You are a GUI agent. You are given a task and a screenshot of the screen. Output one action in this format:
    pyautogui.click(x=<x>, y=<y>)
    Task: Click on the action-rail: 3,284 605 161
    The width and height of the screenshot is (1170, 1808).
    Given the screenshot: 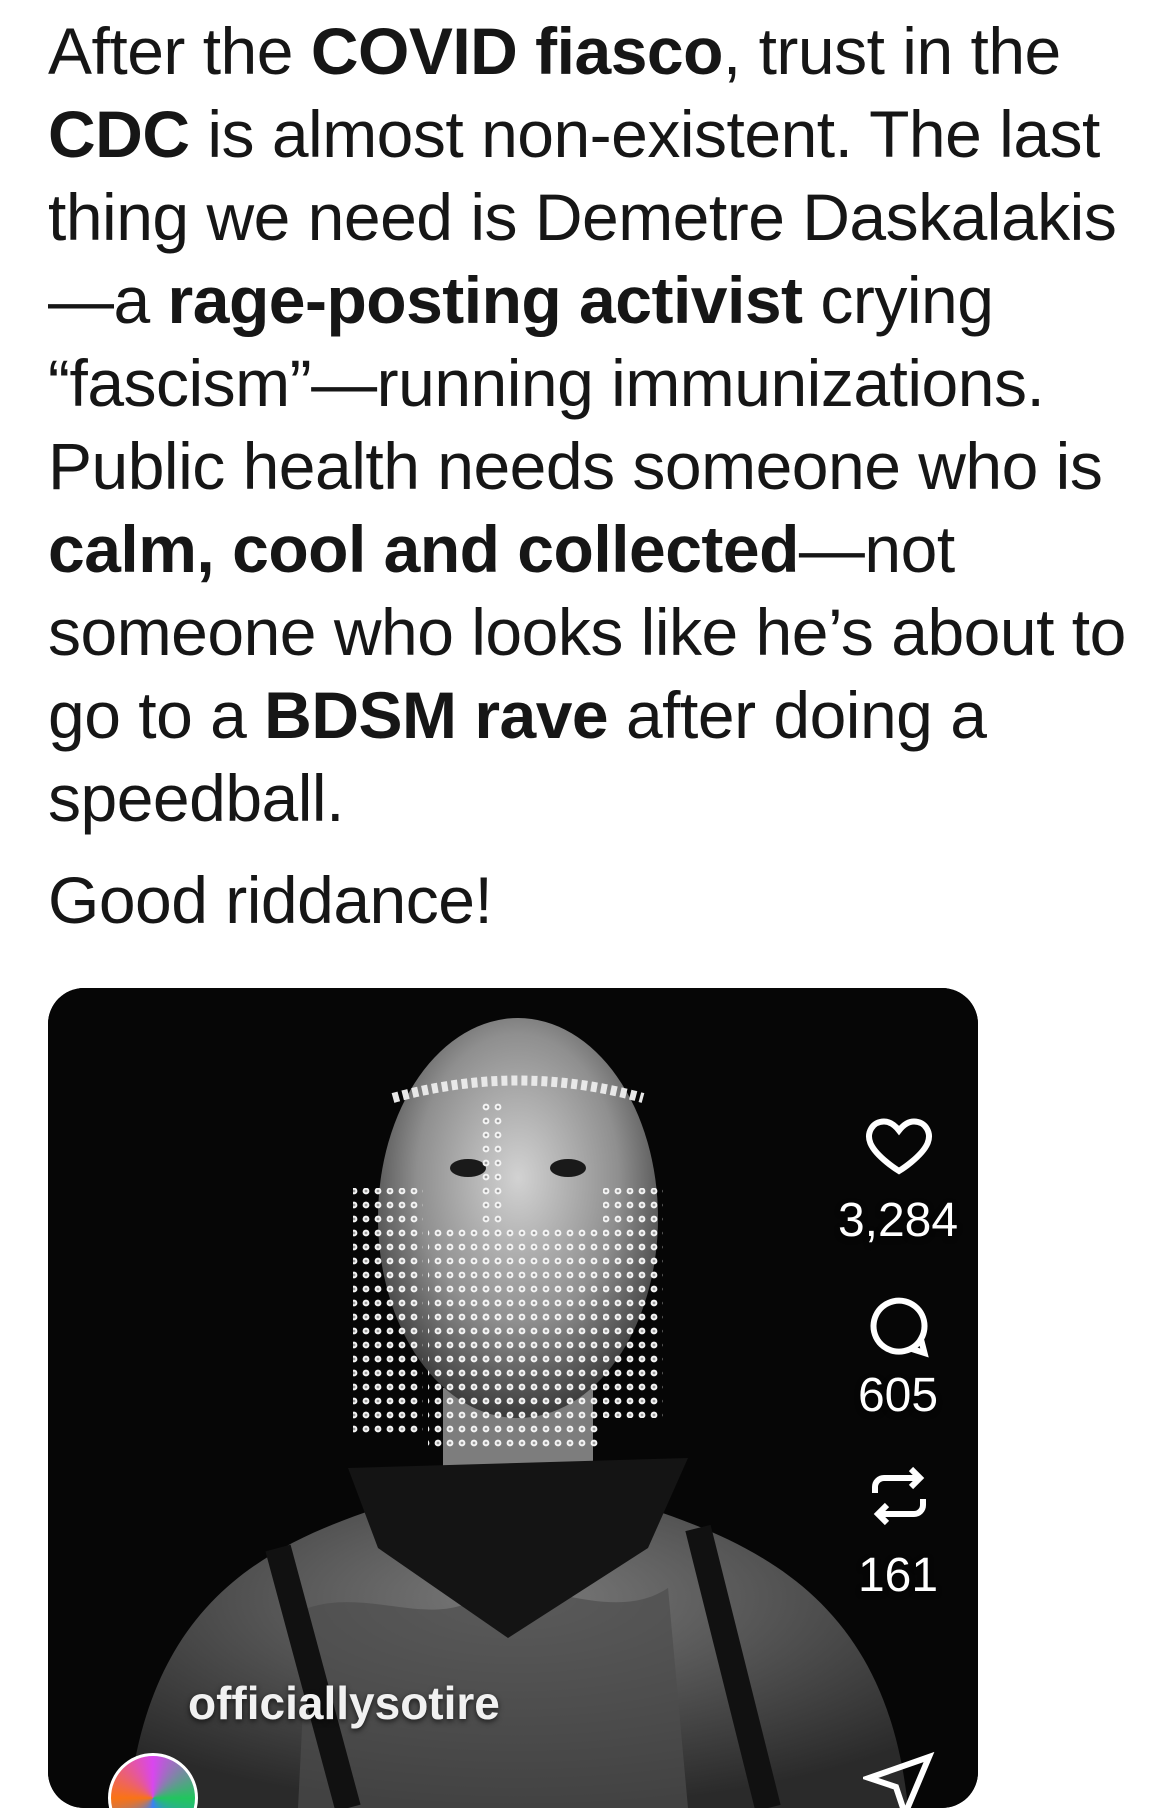 What is the action you would take?
    pyautogui.click(x=903, y=1398)
    